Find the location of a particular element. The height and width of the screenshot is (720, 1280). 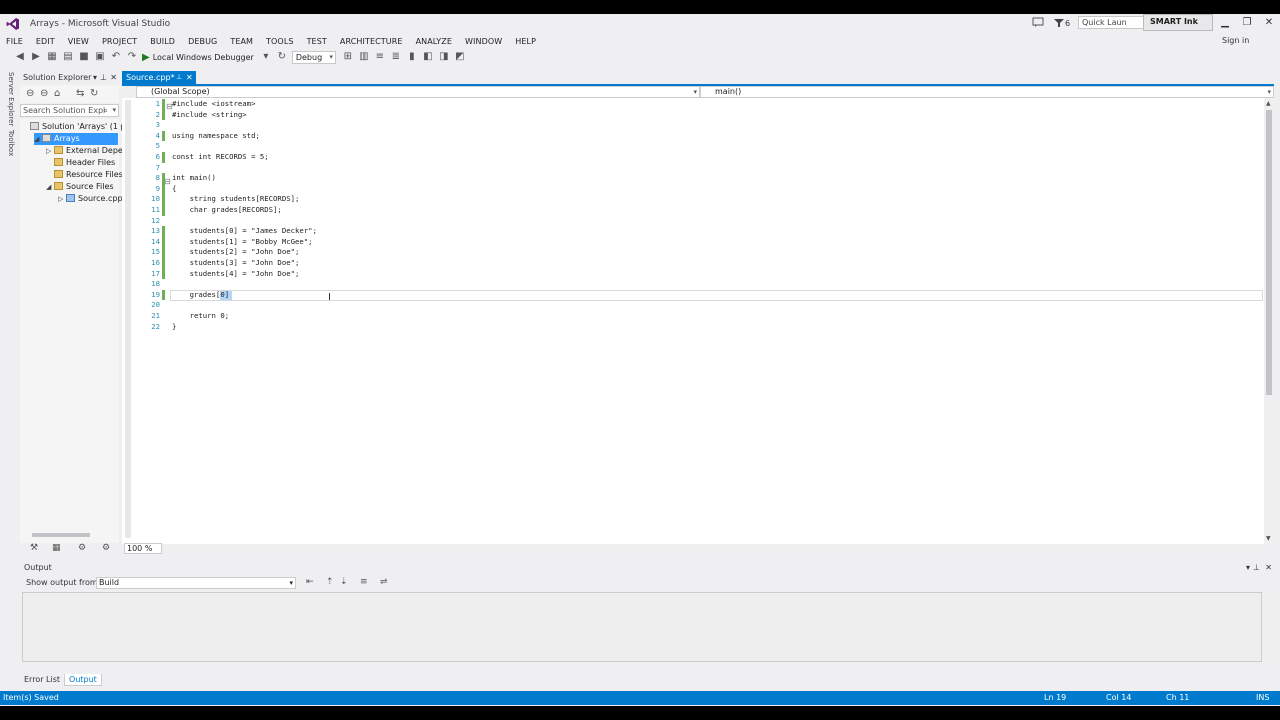

redo-icon: ↷ is located at coordinates (132, 57).